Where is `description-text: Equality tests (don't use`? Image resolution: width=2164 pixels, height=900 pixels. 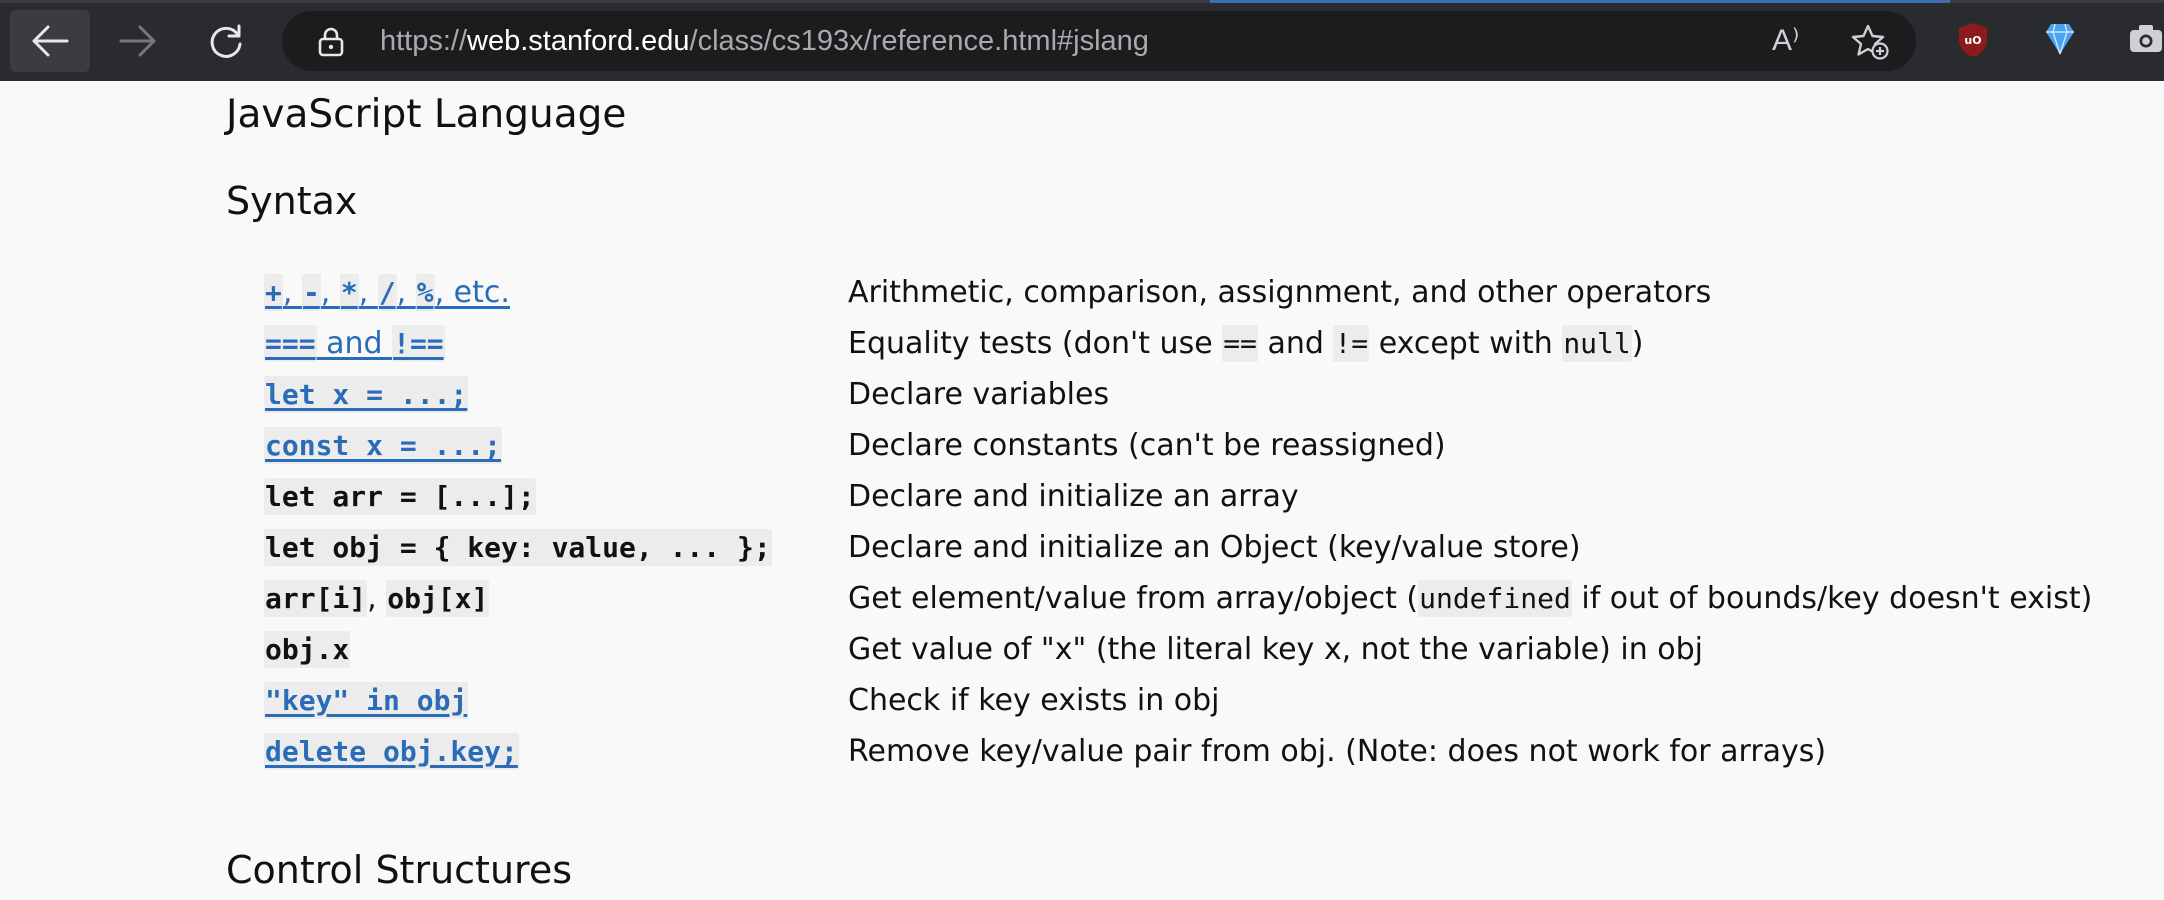 description-text: Equality tests (don't use is located at coordinates (1035, 343).